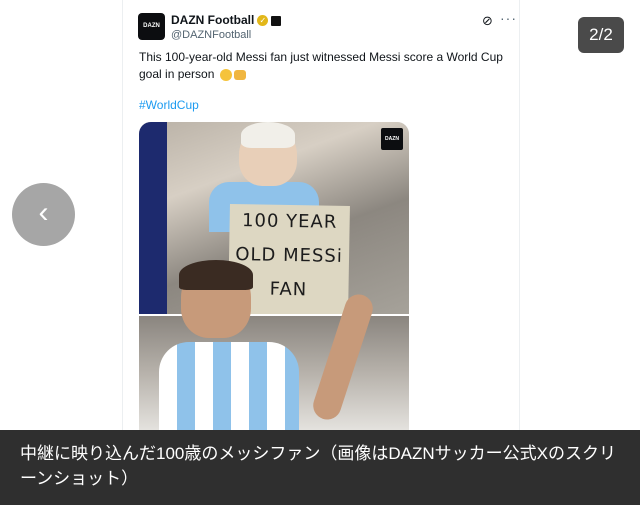 The image size is (640, 505). Describe the element at coordinates (268, 135) in the screenshot. I see `photo-fan-hair` at that location.